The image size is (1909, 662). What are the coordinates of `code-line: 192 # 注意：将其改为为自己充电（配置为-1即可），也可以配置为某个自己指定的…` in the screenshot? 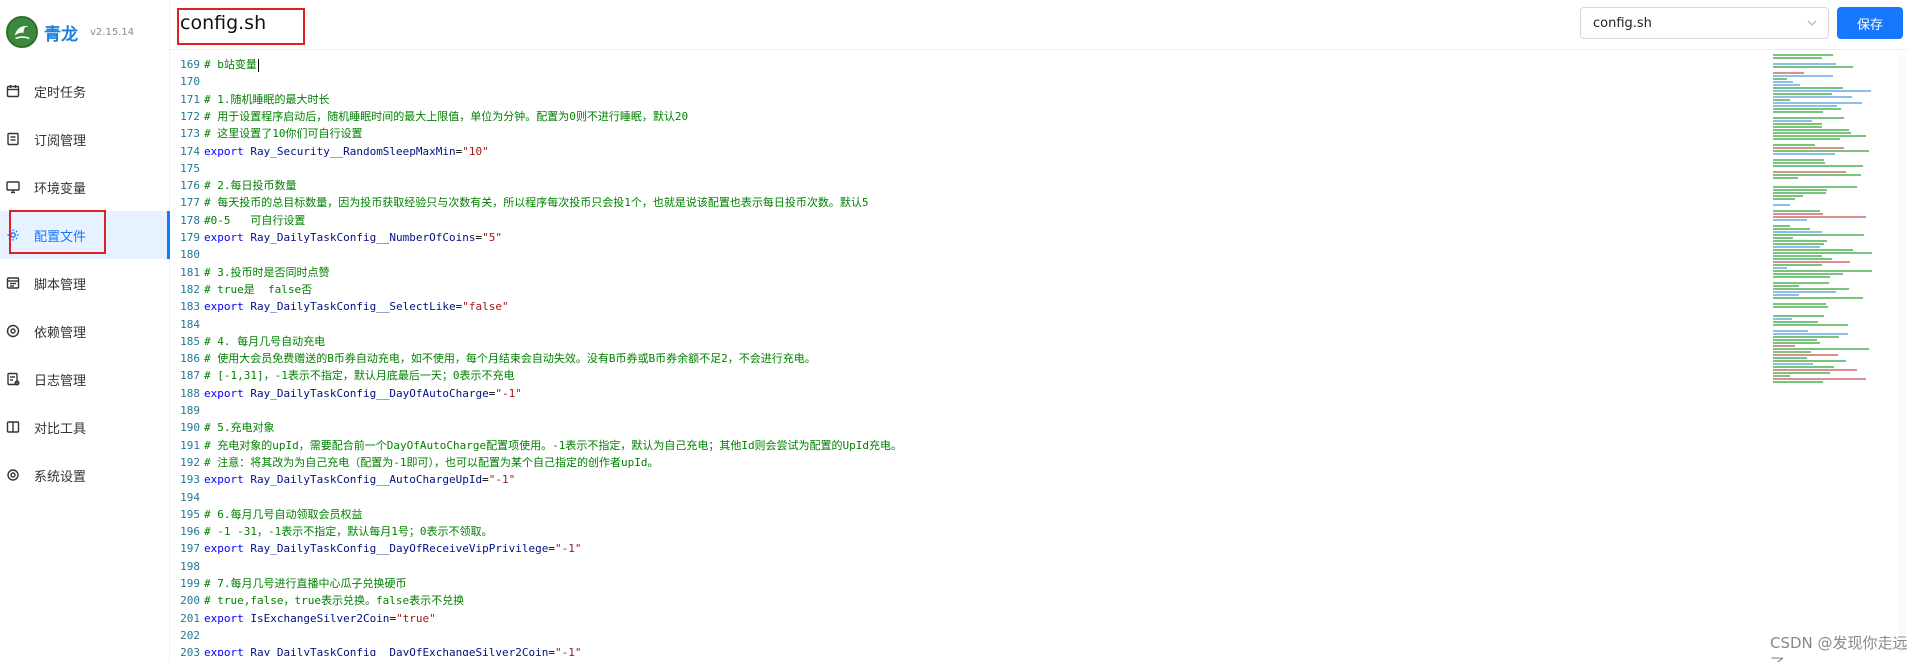 It's located at (414, 462).